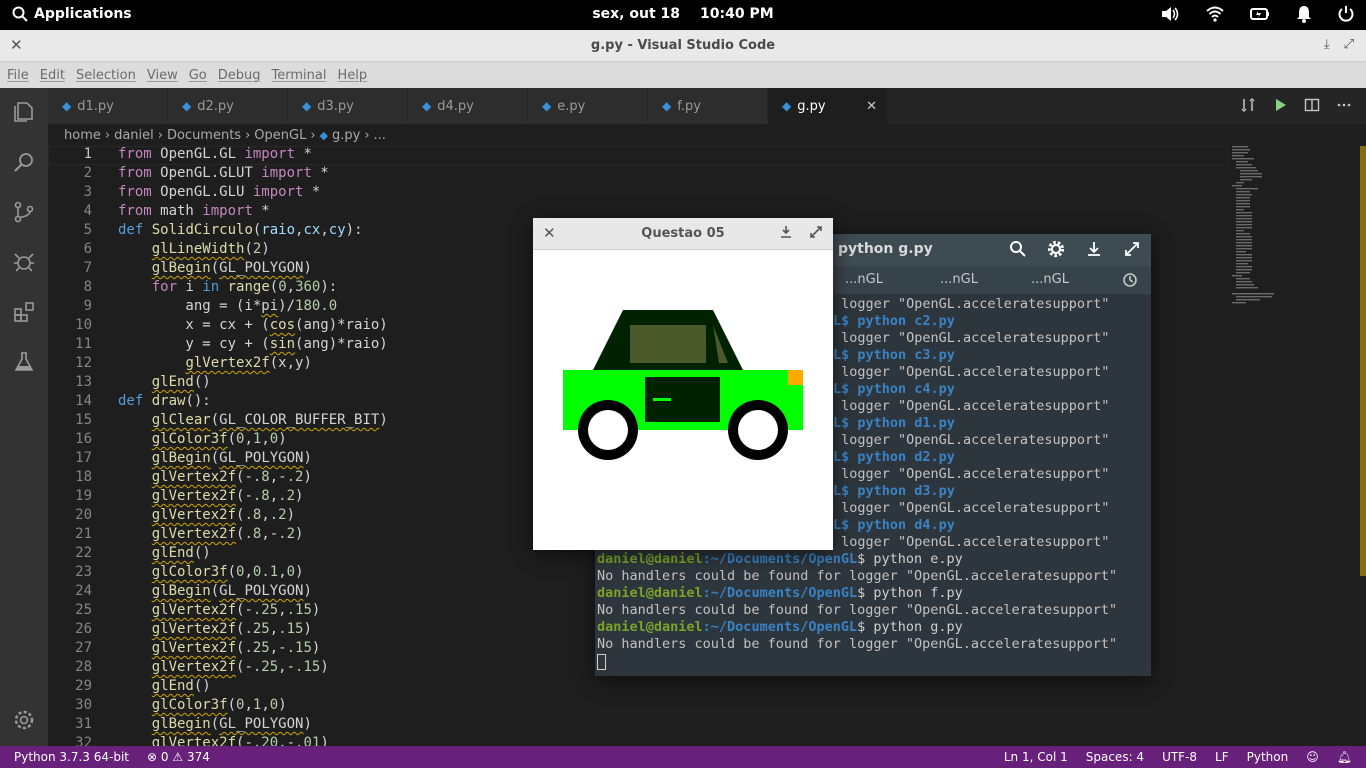 The image size is (1366, 768). What do you see at coordinates (346, 135) in the screenshot?
I see `breadcrumb-file: g.py` at bounding box center [346, 135].